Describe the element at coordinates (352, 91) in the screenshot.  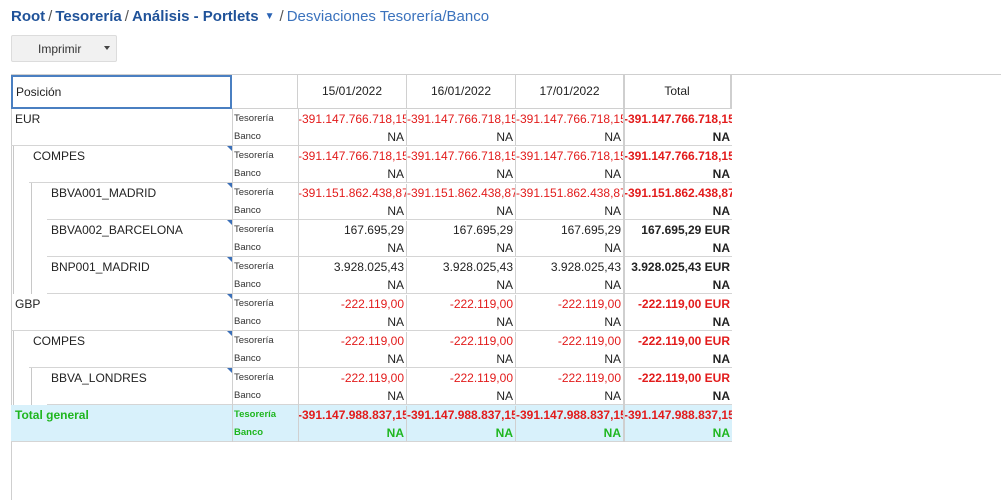
I see `column-header-date-1: 15/01/2022` at that location.